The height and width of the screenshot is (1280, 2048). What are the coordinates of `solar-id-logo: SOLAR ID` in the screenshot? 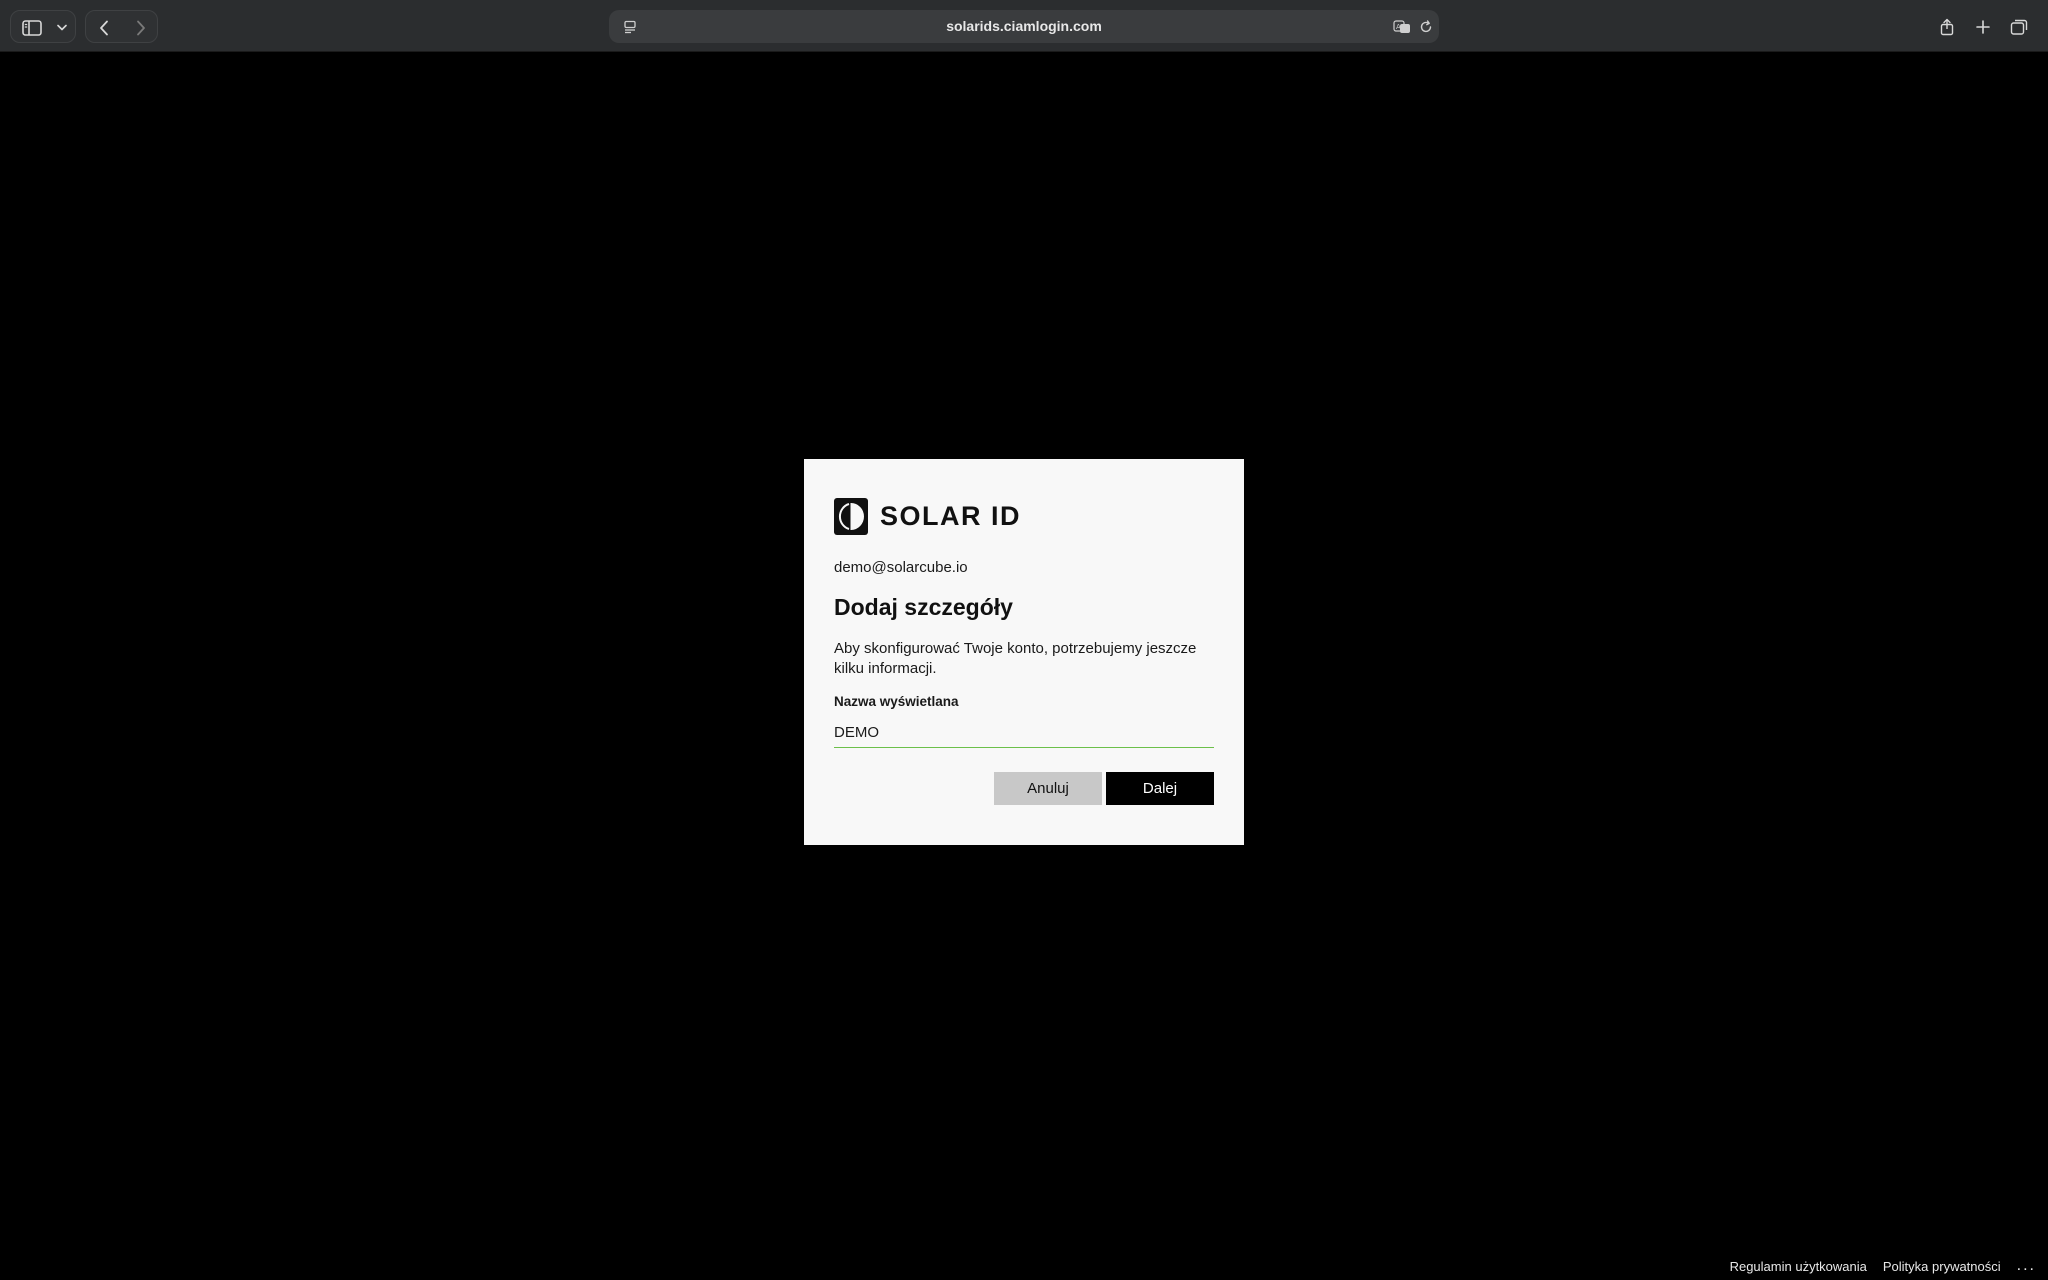 It's located at (927, 516).